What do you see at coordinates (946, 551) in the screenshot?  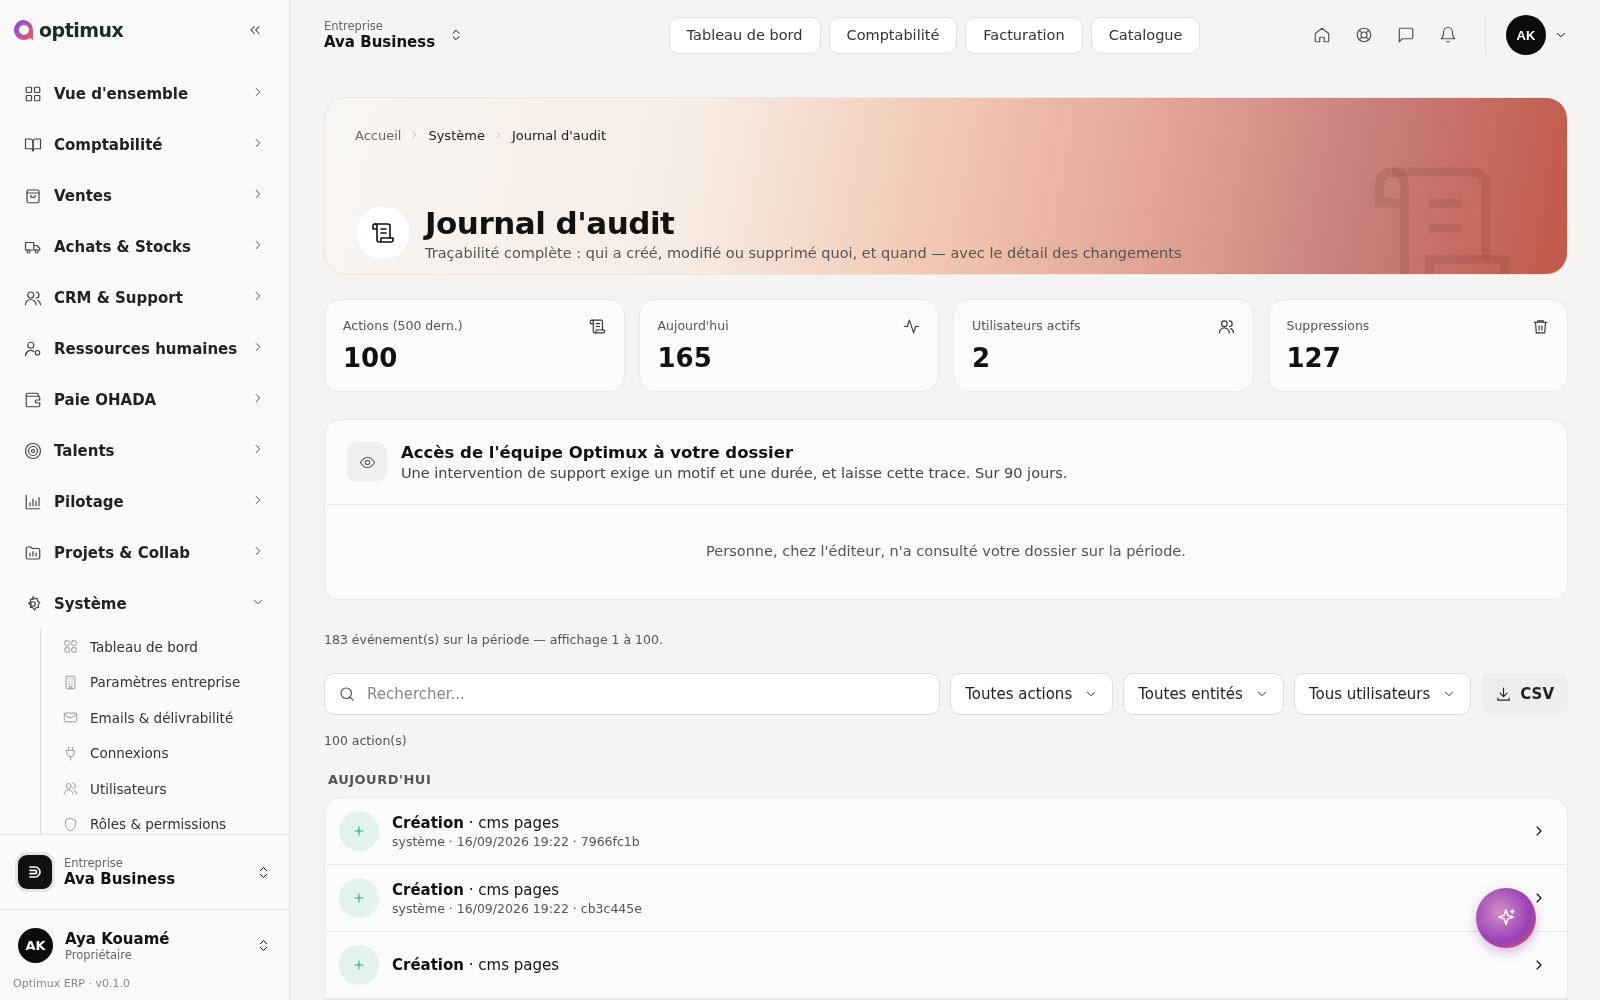 I see `empty-state-text: Personne, chez l'éditeur, n'a consulté votre dossier sur la période.` at bounding box center [946, 551].